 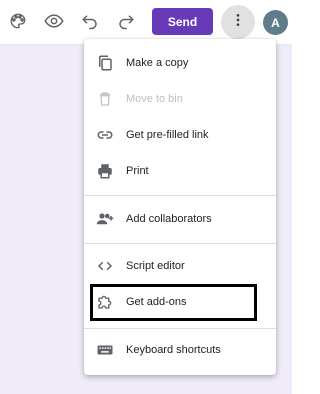 What do you see at coordinates (275, 22) in the screenshot?
I see `avatar: A` at bounding box center [275, 22].